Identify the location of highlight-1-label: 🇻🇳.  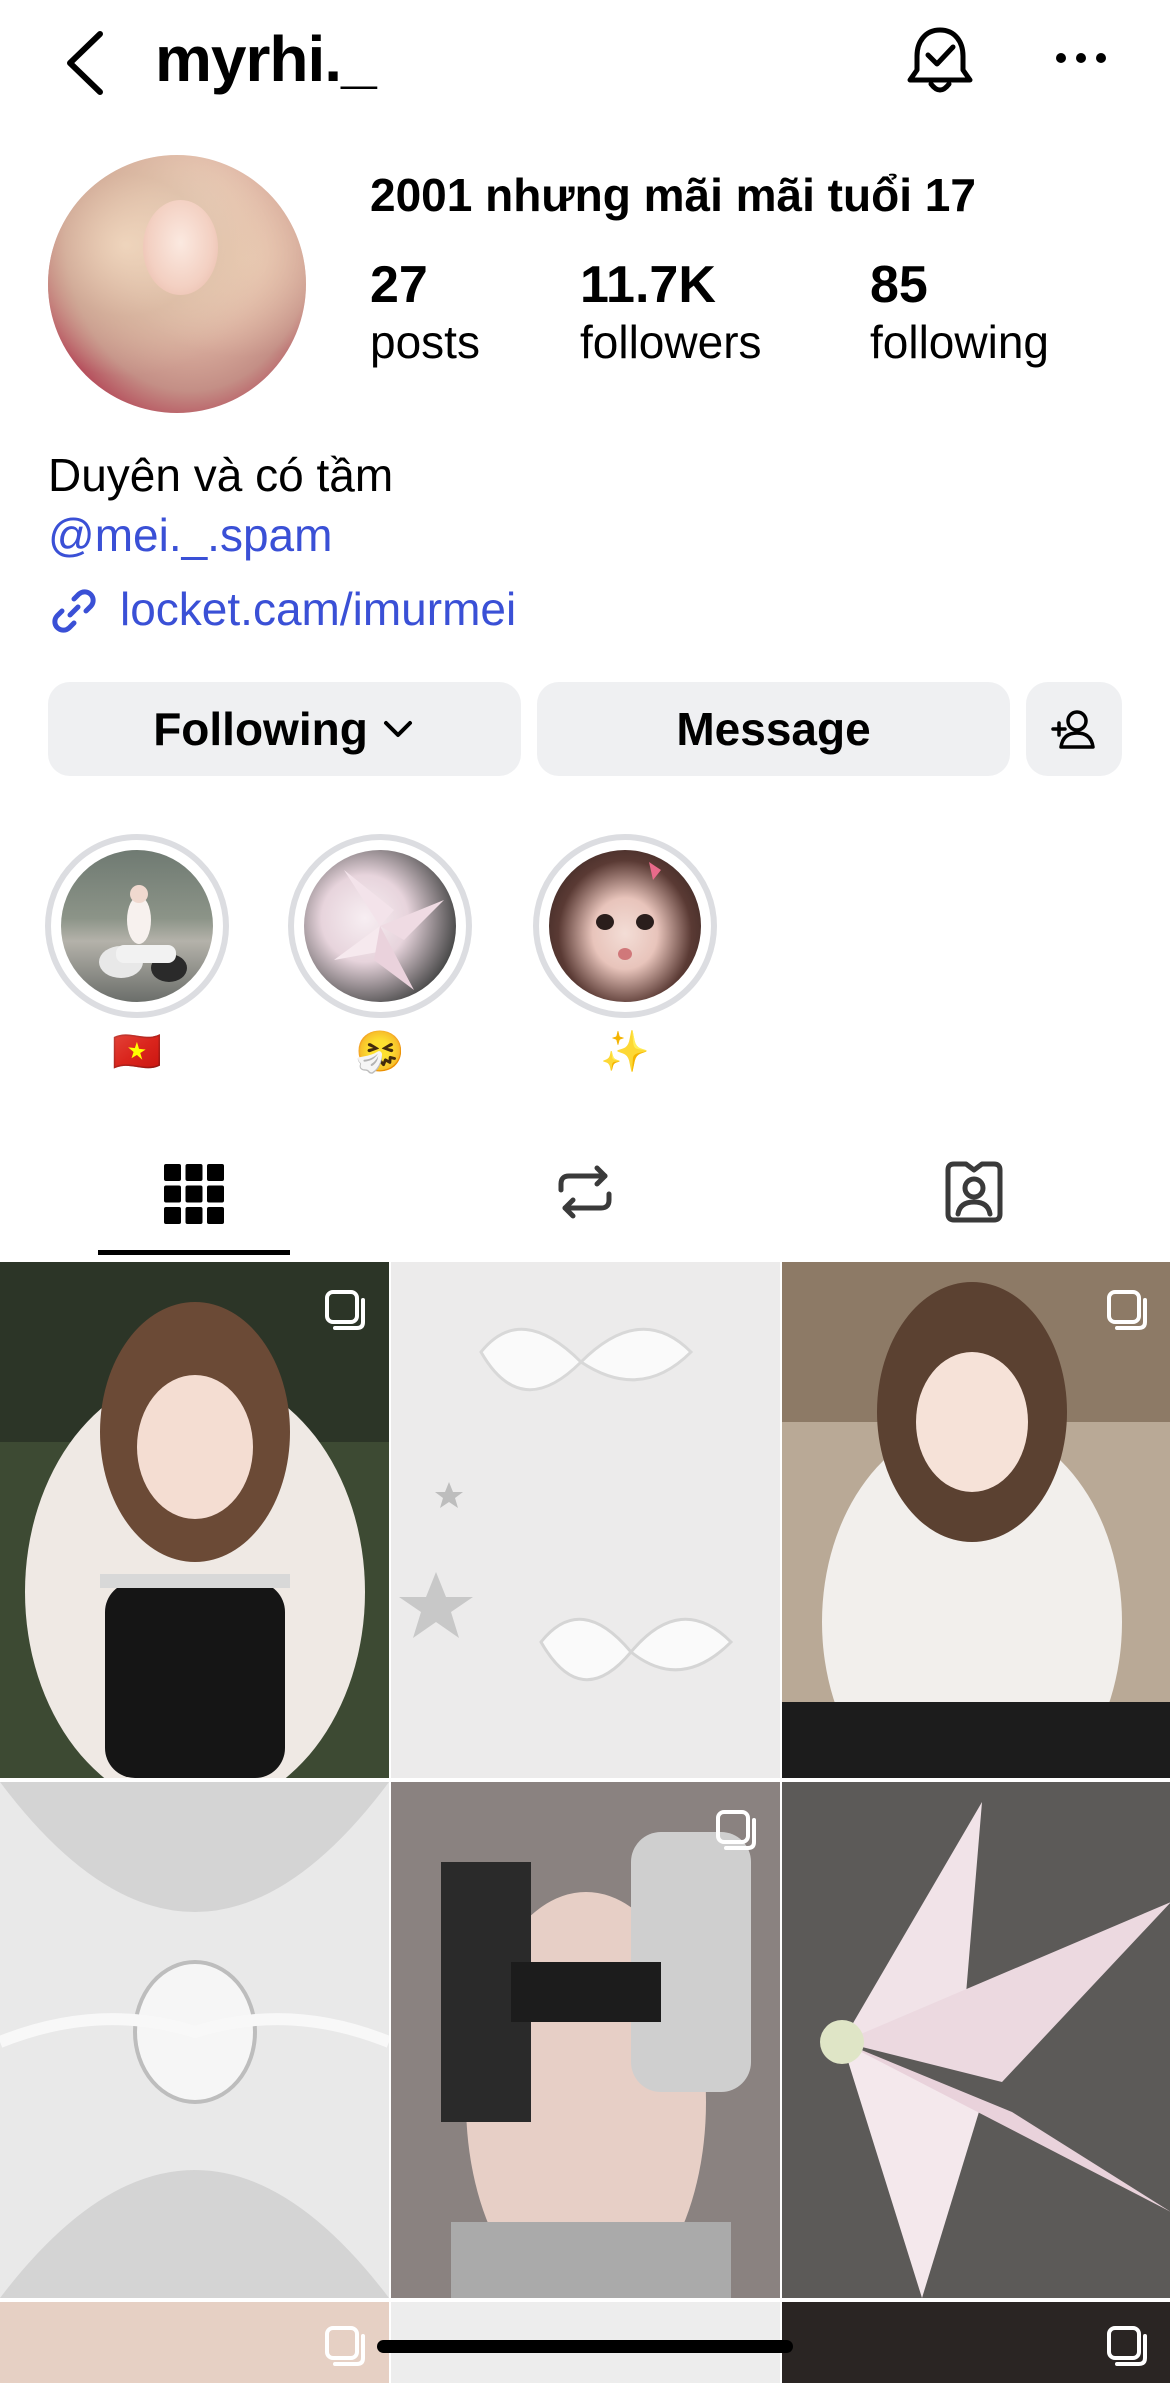
(137, 1052).